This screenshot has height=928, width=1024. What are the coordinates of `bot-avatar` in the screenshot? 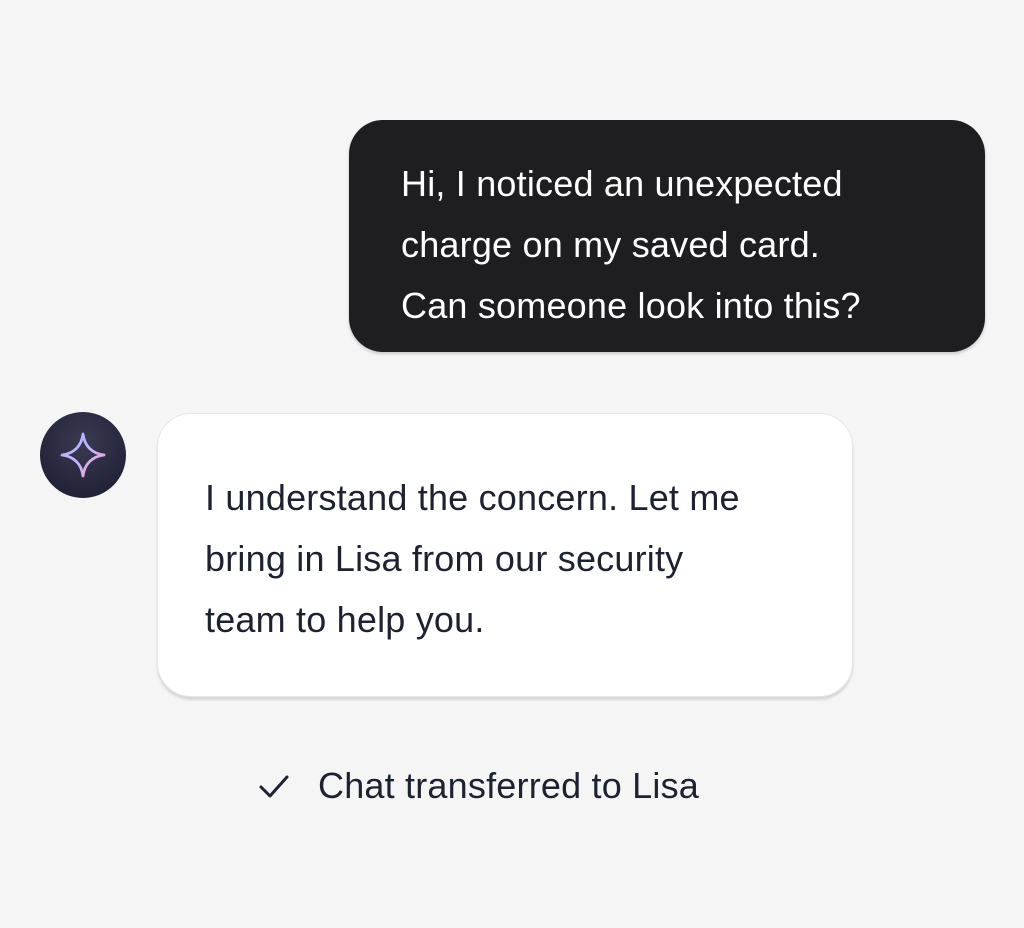 It's located at (83, 455).